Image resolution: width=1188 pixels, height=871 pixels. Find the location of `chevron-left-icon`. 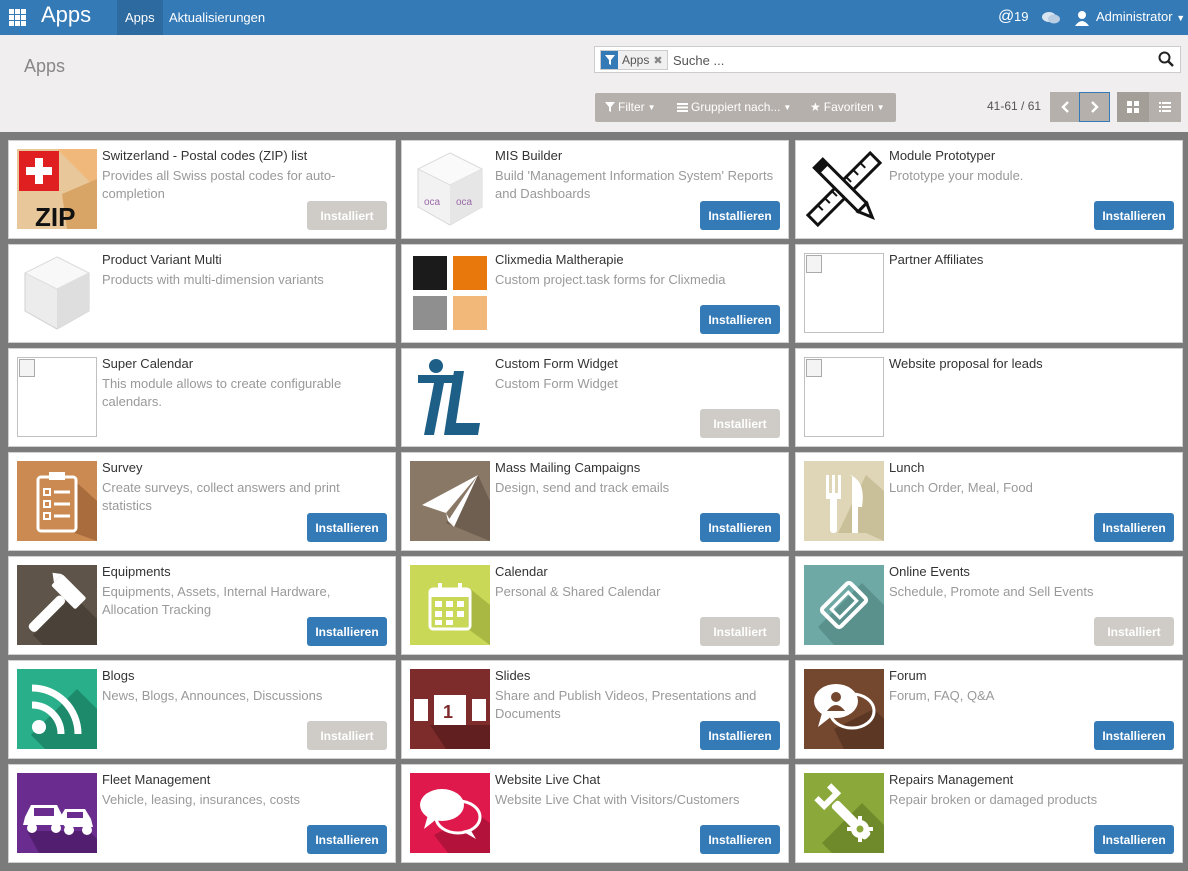

chevron-left-icon is located at coordinates (1064, 107).